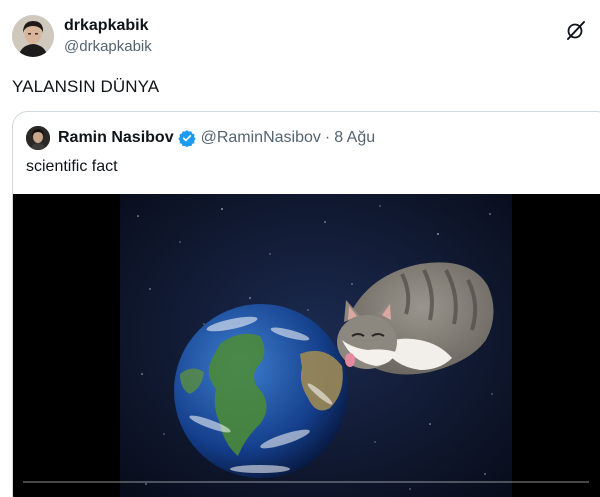 The width and height of the screenshot is (600, 497). I want to click on tweet-text: YALANSIN DÜNYA, so click(86, 86).